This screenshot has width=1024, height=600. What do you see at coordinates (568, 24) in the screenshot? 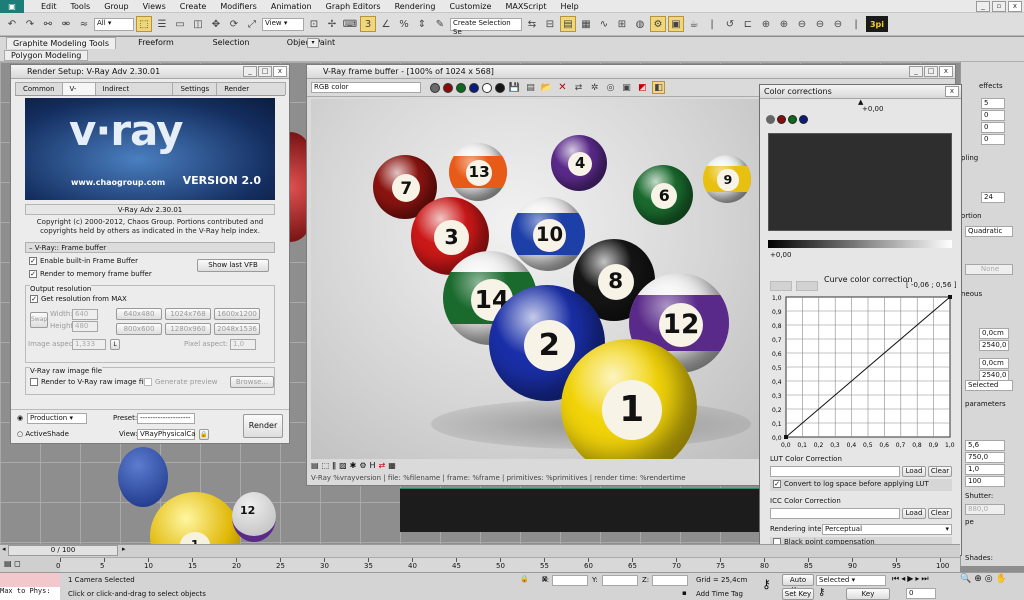
I see `layer-manager-icon: ▤` at bounding box center [568, 24].